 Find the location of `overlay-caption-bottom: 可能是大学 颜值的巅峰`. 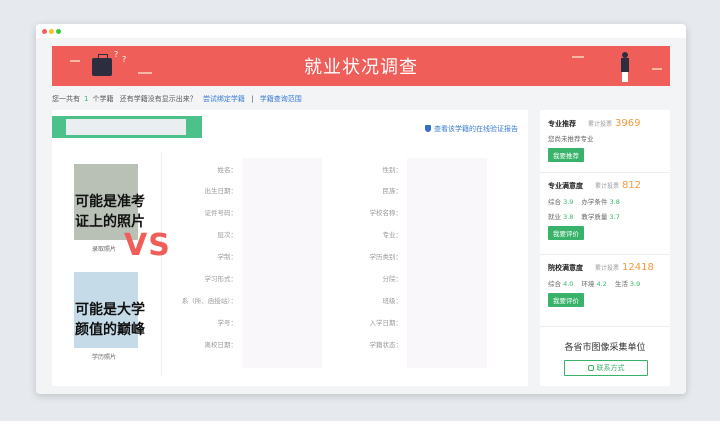

overlay-caption-bottom: 可能是大学 颜值的巅峰 is located at coordinates (110, 320).